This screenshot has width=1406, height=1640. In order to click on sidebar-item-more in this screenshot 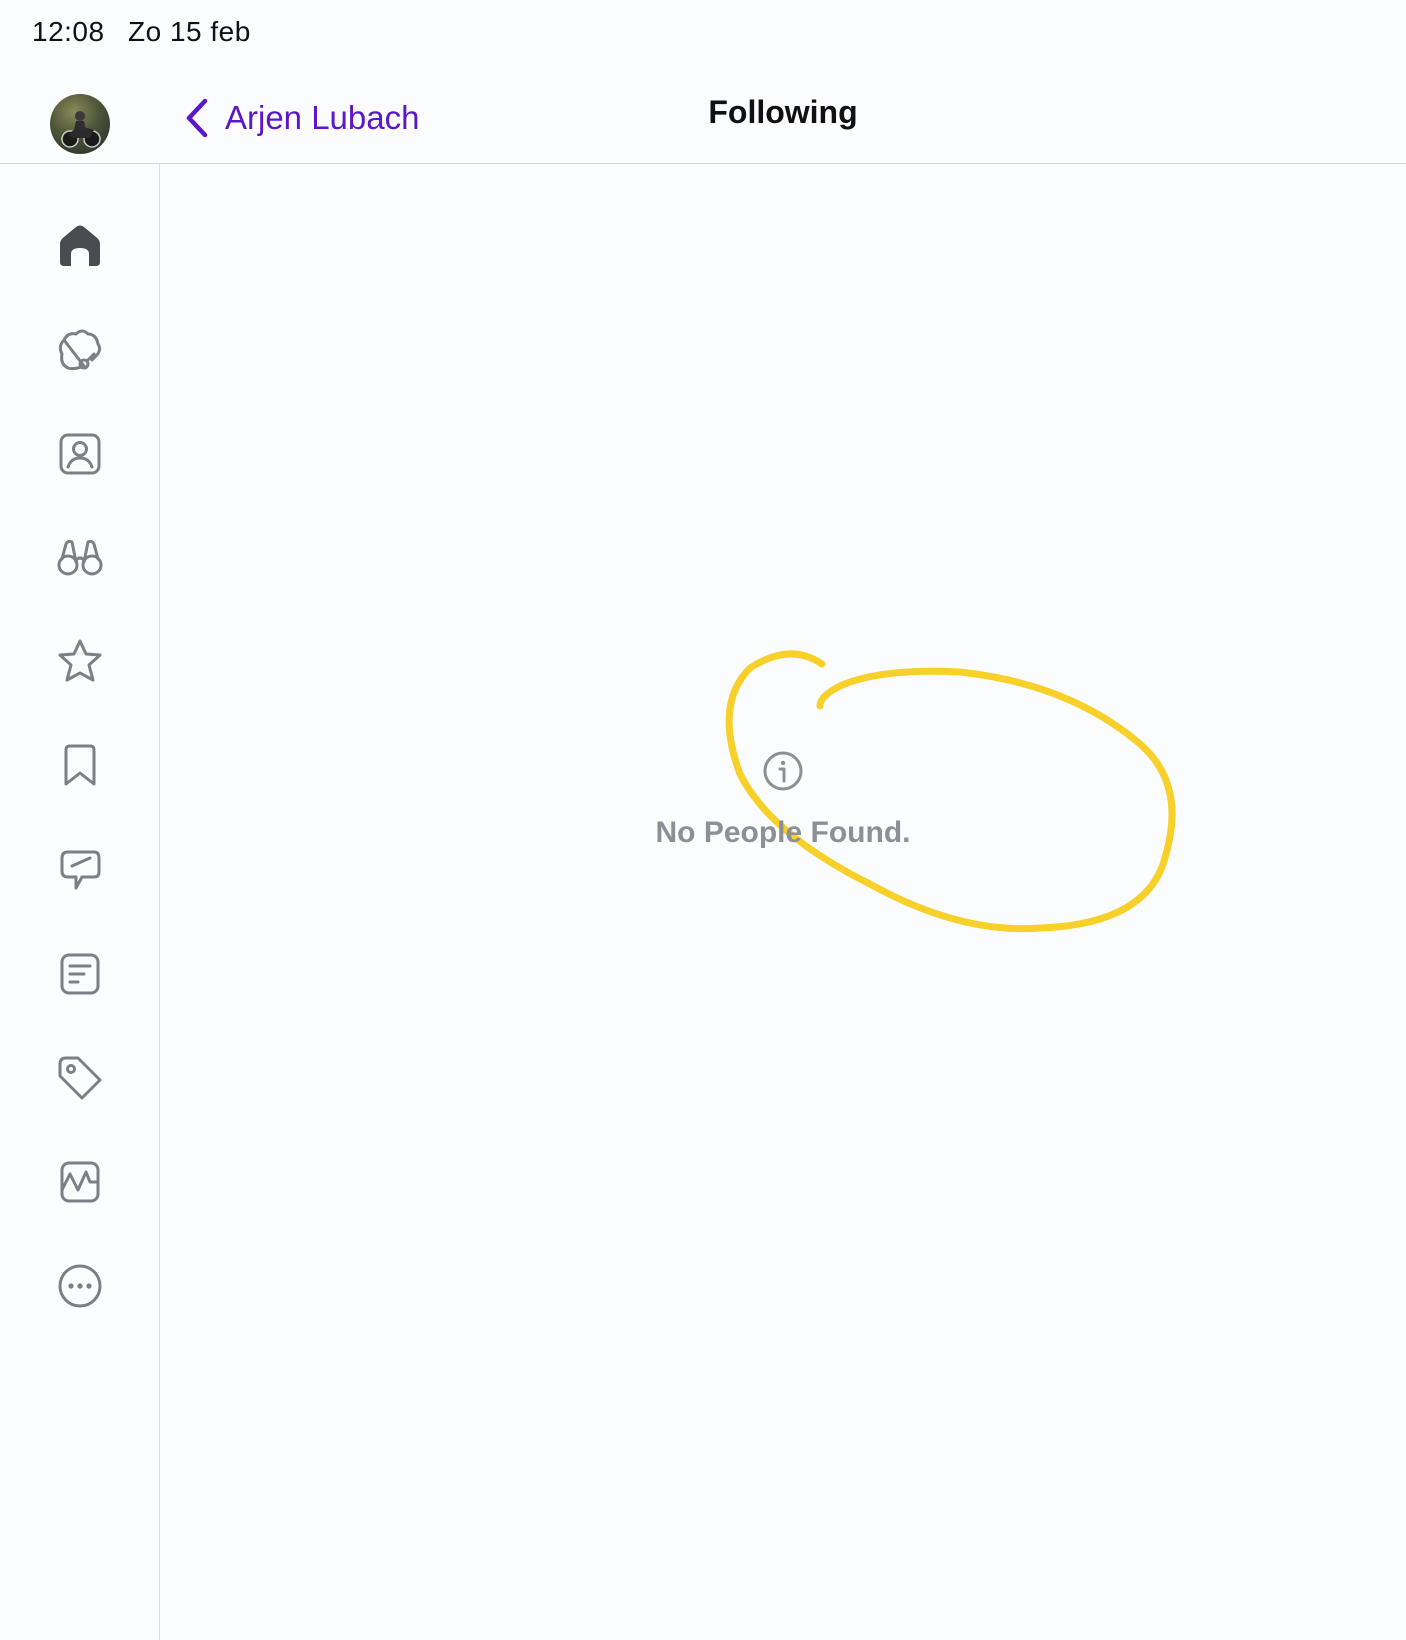, I will do `click(80, 1286)`.